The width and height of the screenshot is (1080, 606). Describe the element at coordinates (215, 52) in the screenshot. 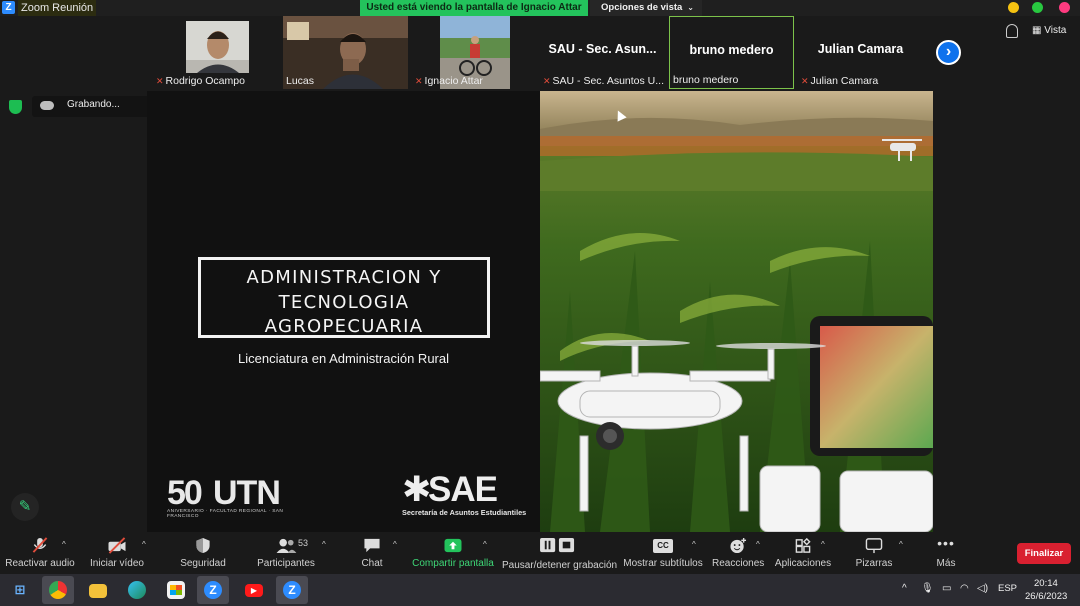

I see `participant-tile: ✕ Rodrigo Ocampo` at that location.